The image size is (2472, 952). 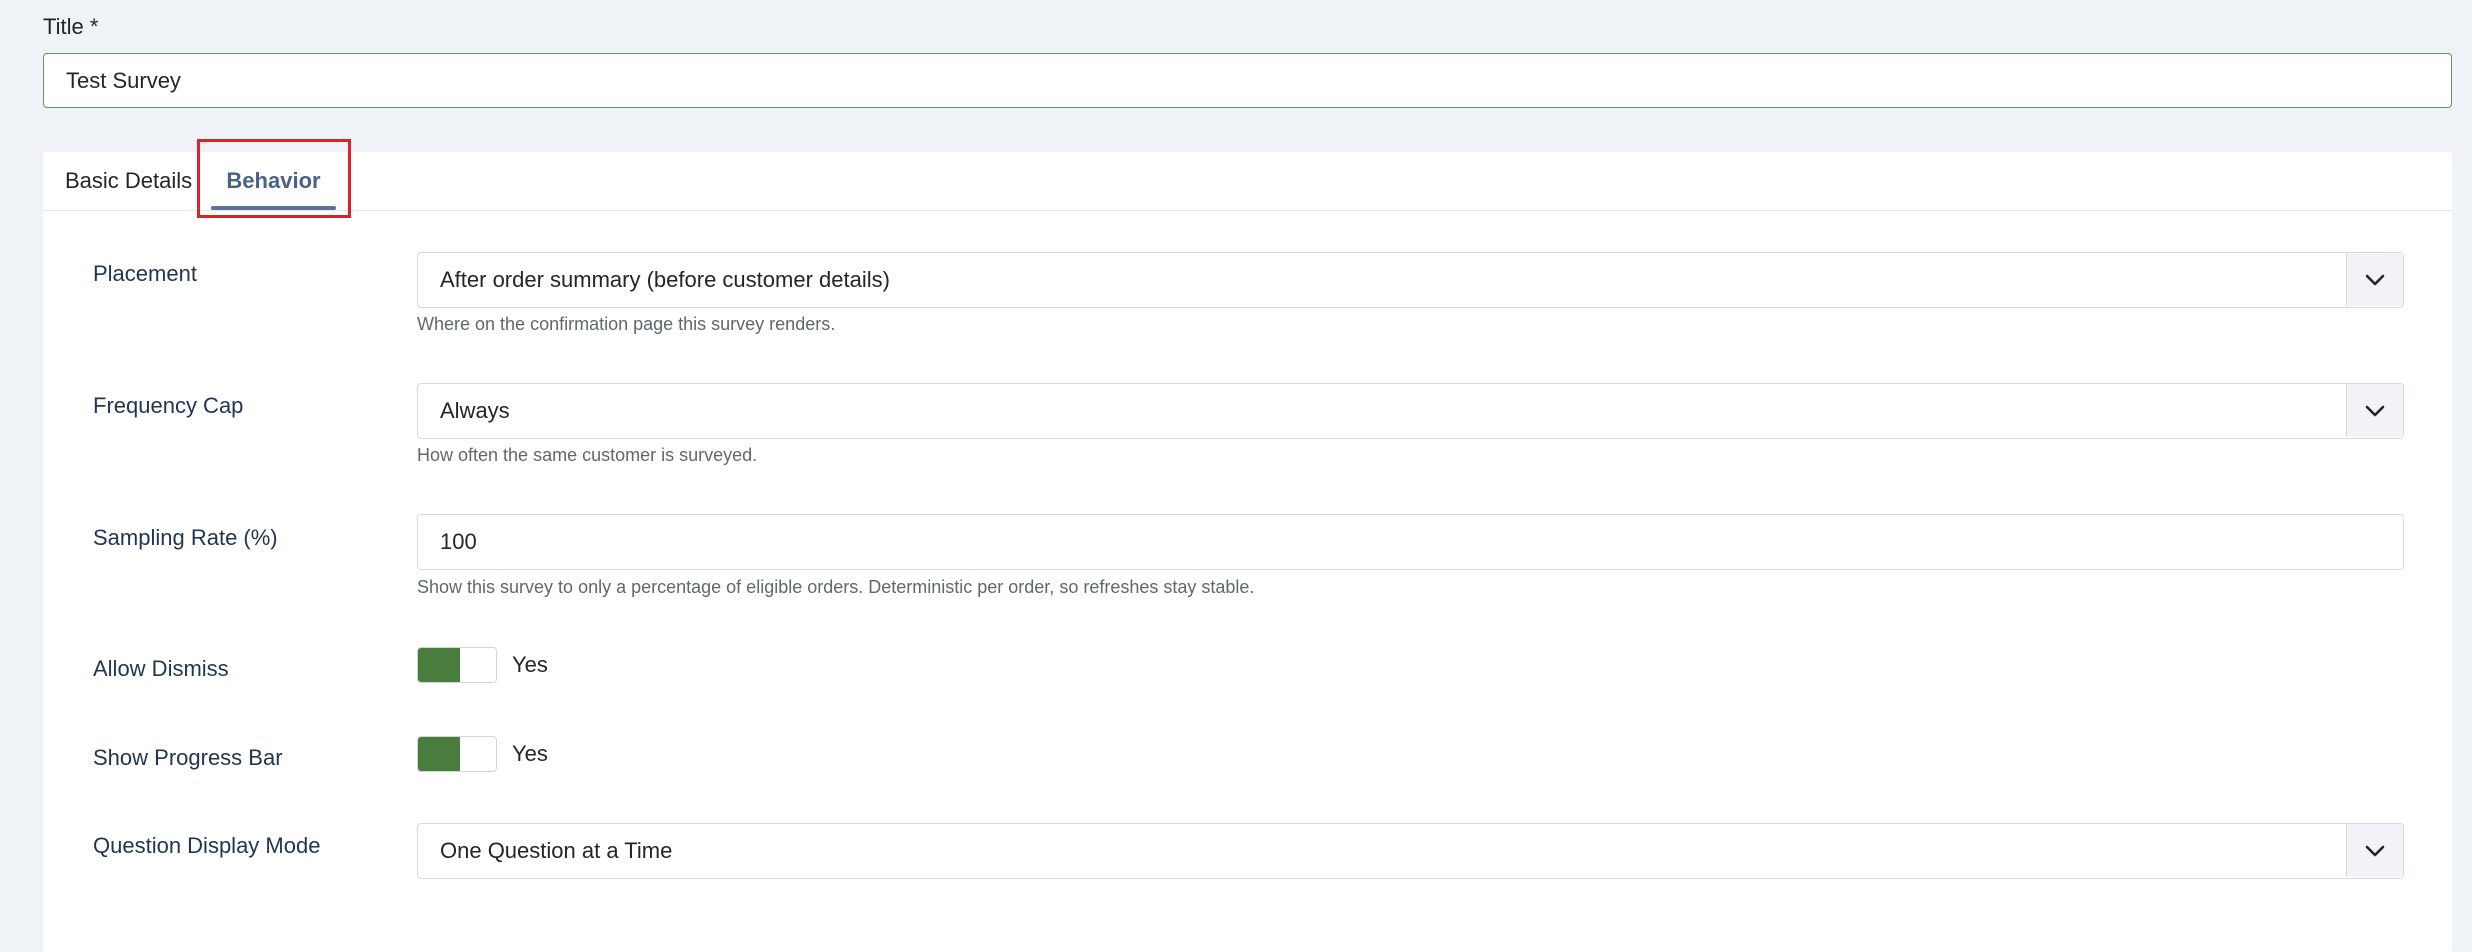 What do you see at coordinates (1247, 178) in the screenshot?
I see `tab-bar: Basic Details Behavior` at bounding box center [1247, 178].